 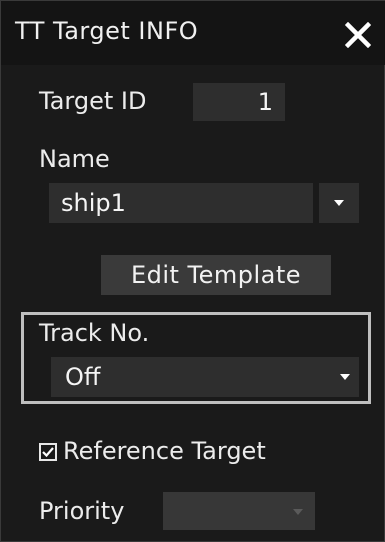 What do you see at coordinates (74, 159) in the screenshot?
I see `name-label: Name` at bounding box center [74, 159].